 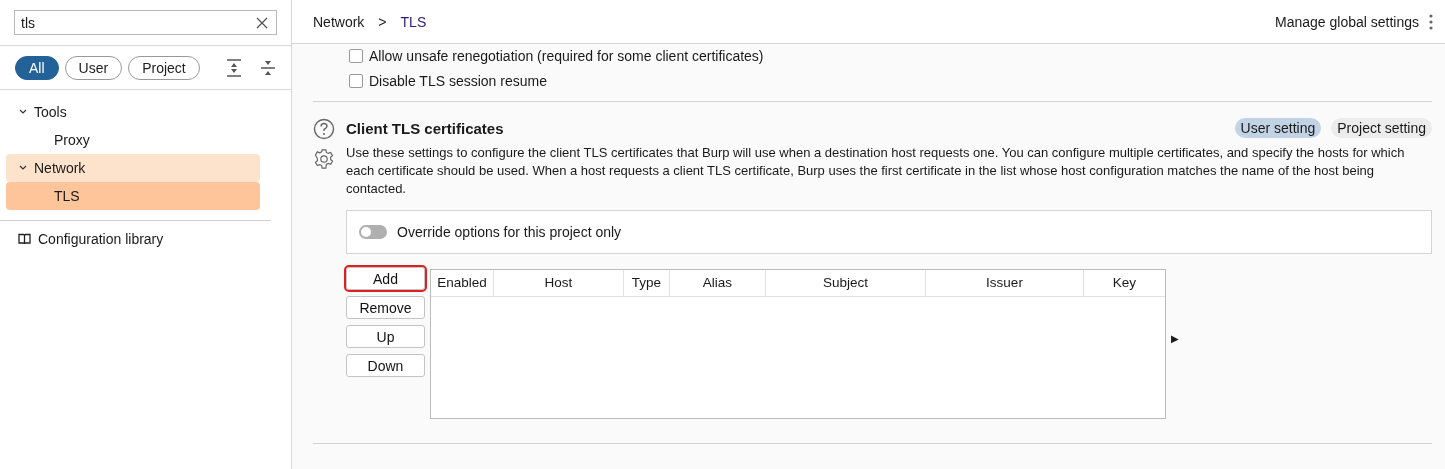 What do you see at coordinates (324, 129) in the screenshot?
I see `help-icon` at bounding box center [324, 129].